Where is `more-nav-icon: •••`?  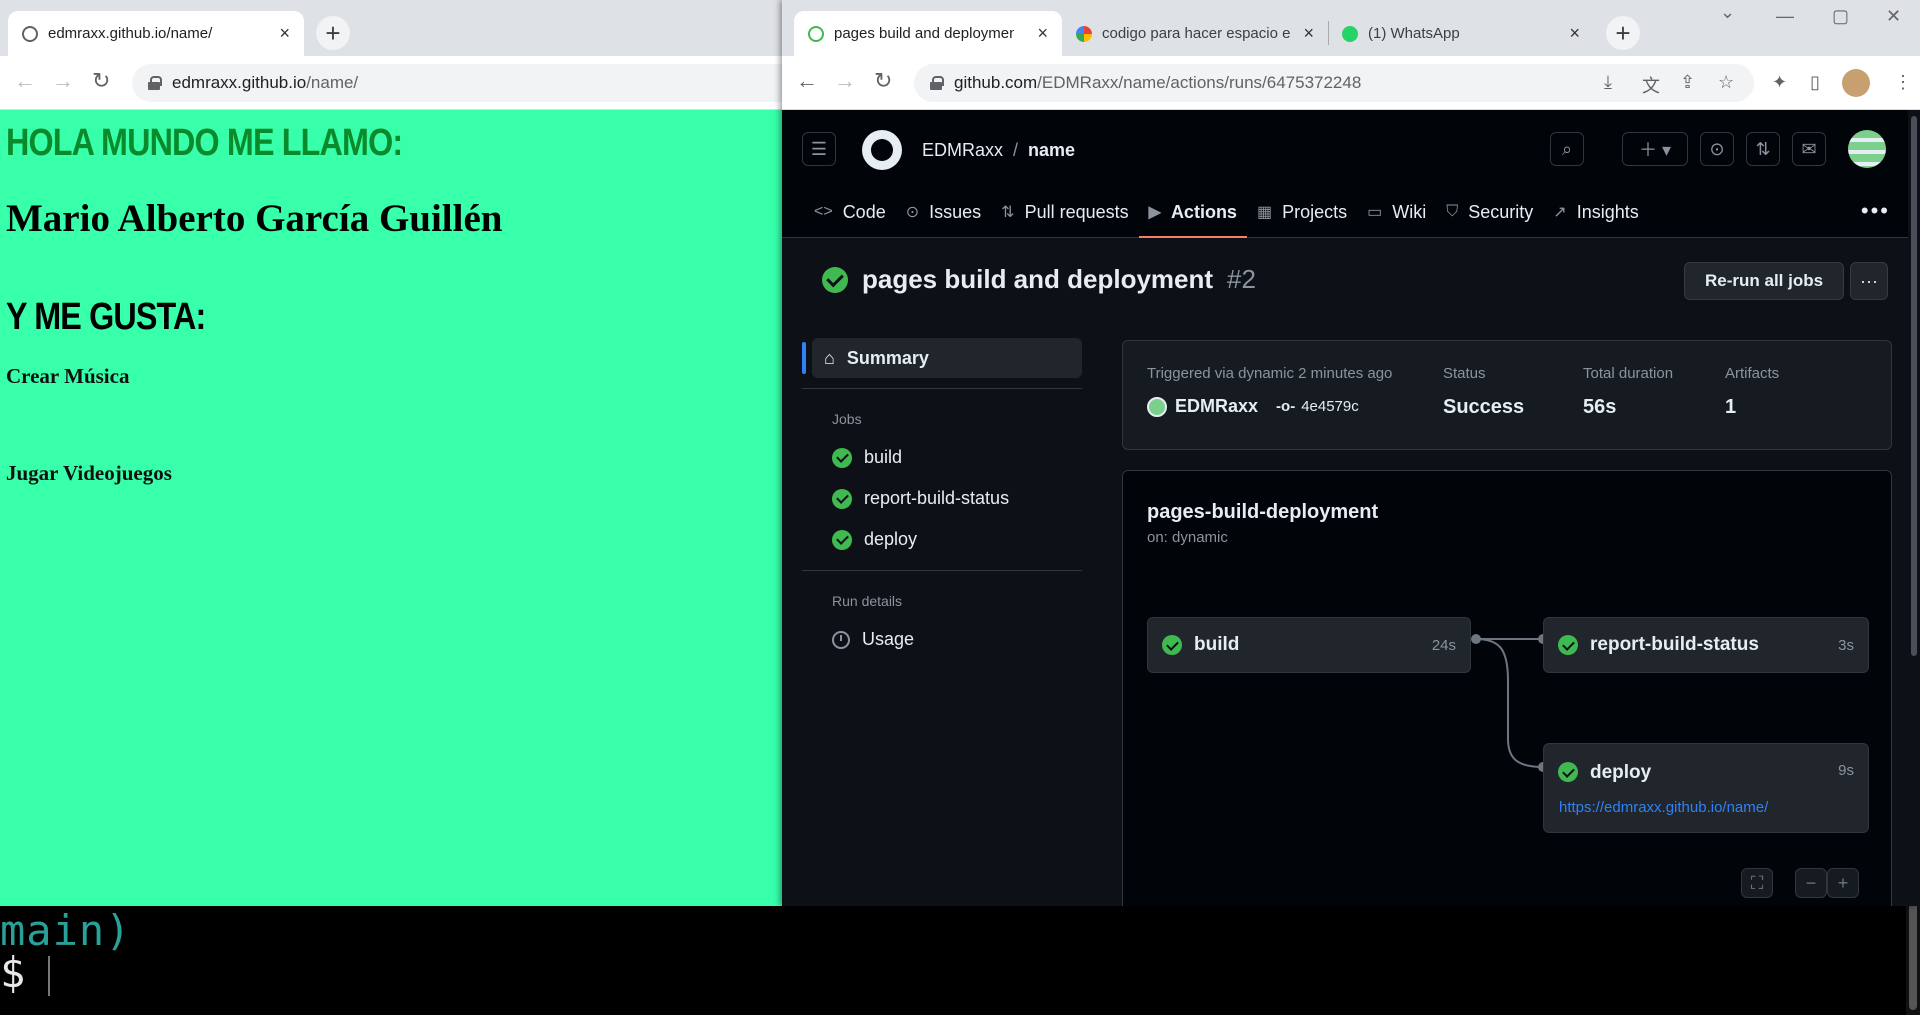
more-nav-icon: ••• is located at coordinates (1875, 211).